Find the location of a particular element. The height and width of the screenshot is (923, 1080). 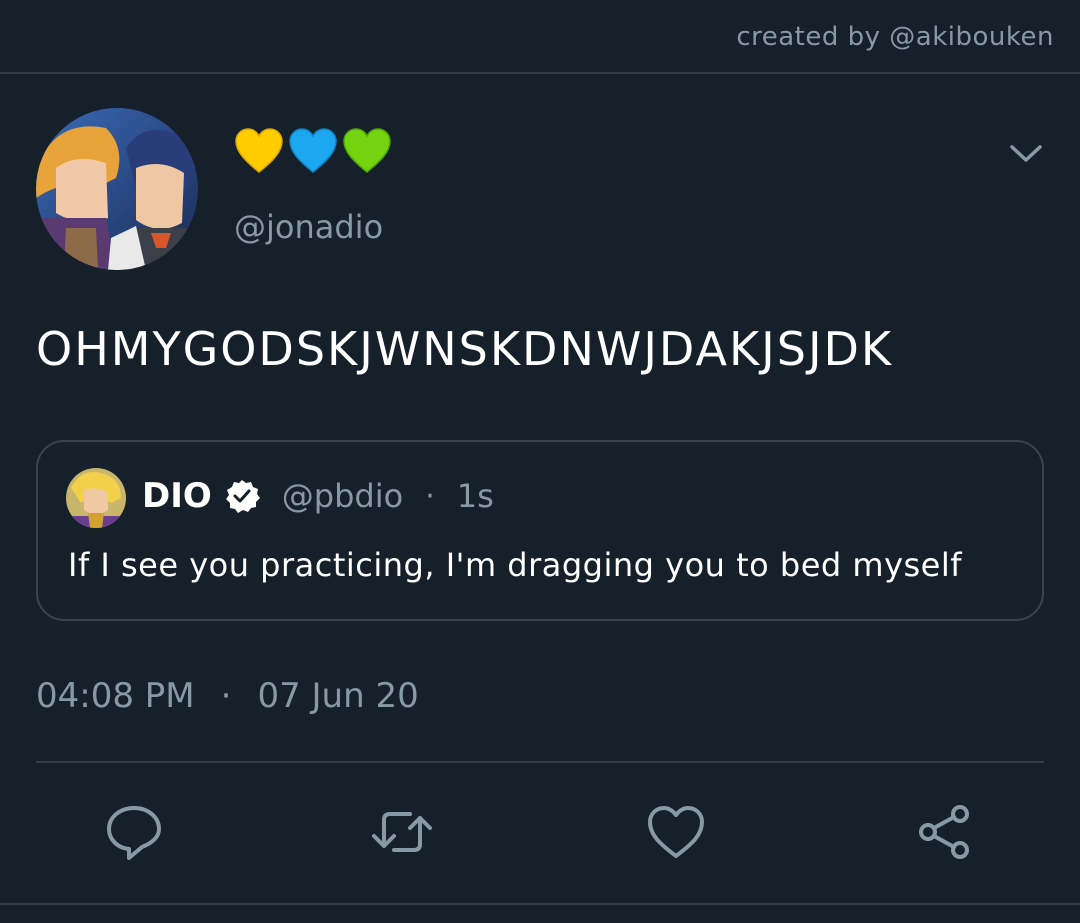

quoted-tweet-time: 1s is located at coordinates (475, 496).